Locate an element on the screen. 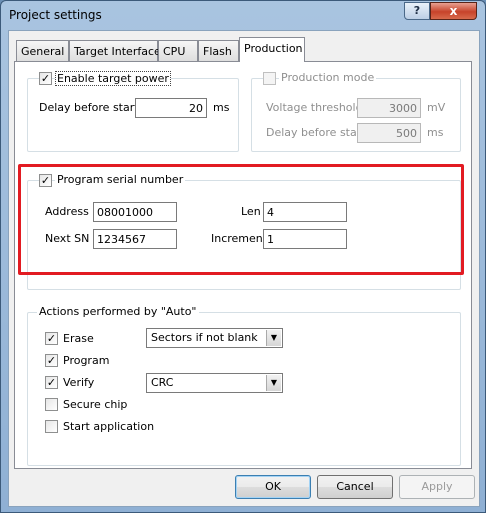 The width and height of the screenshot is (486, 513). delay-unit-label: ms is located at coordinates (221, 107).